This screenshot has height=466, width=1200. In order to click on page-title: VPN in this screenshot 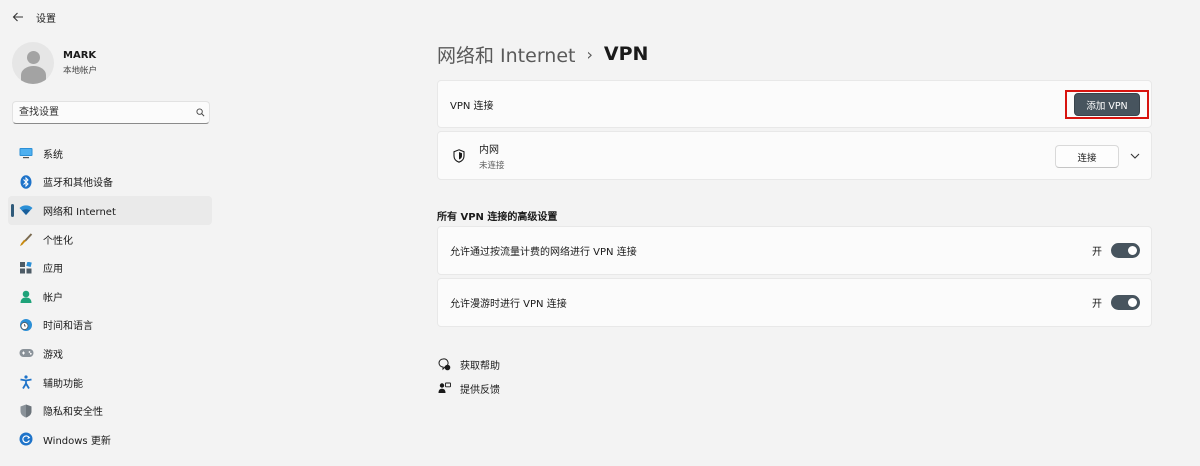, I will do `click(626, 54)`.